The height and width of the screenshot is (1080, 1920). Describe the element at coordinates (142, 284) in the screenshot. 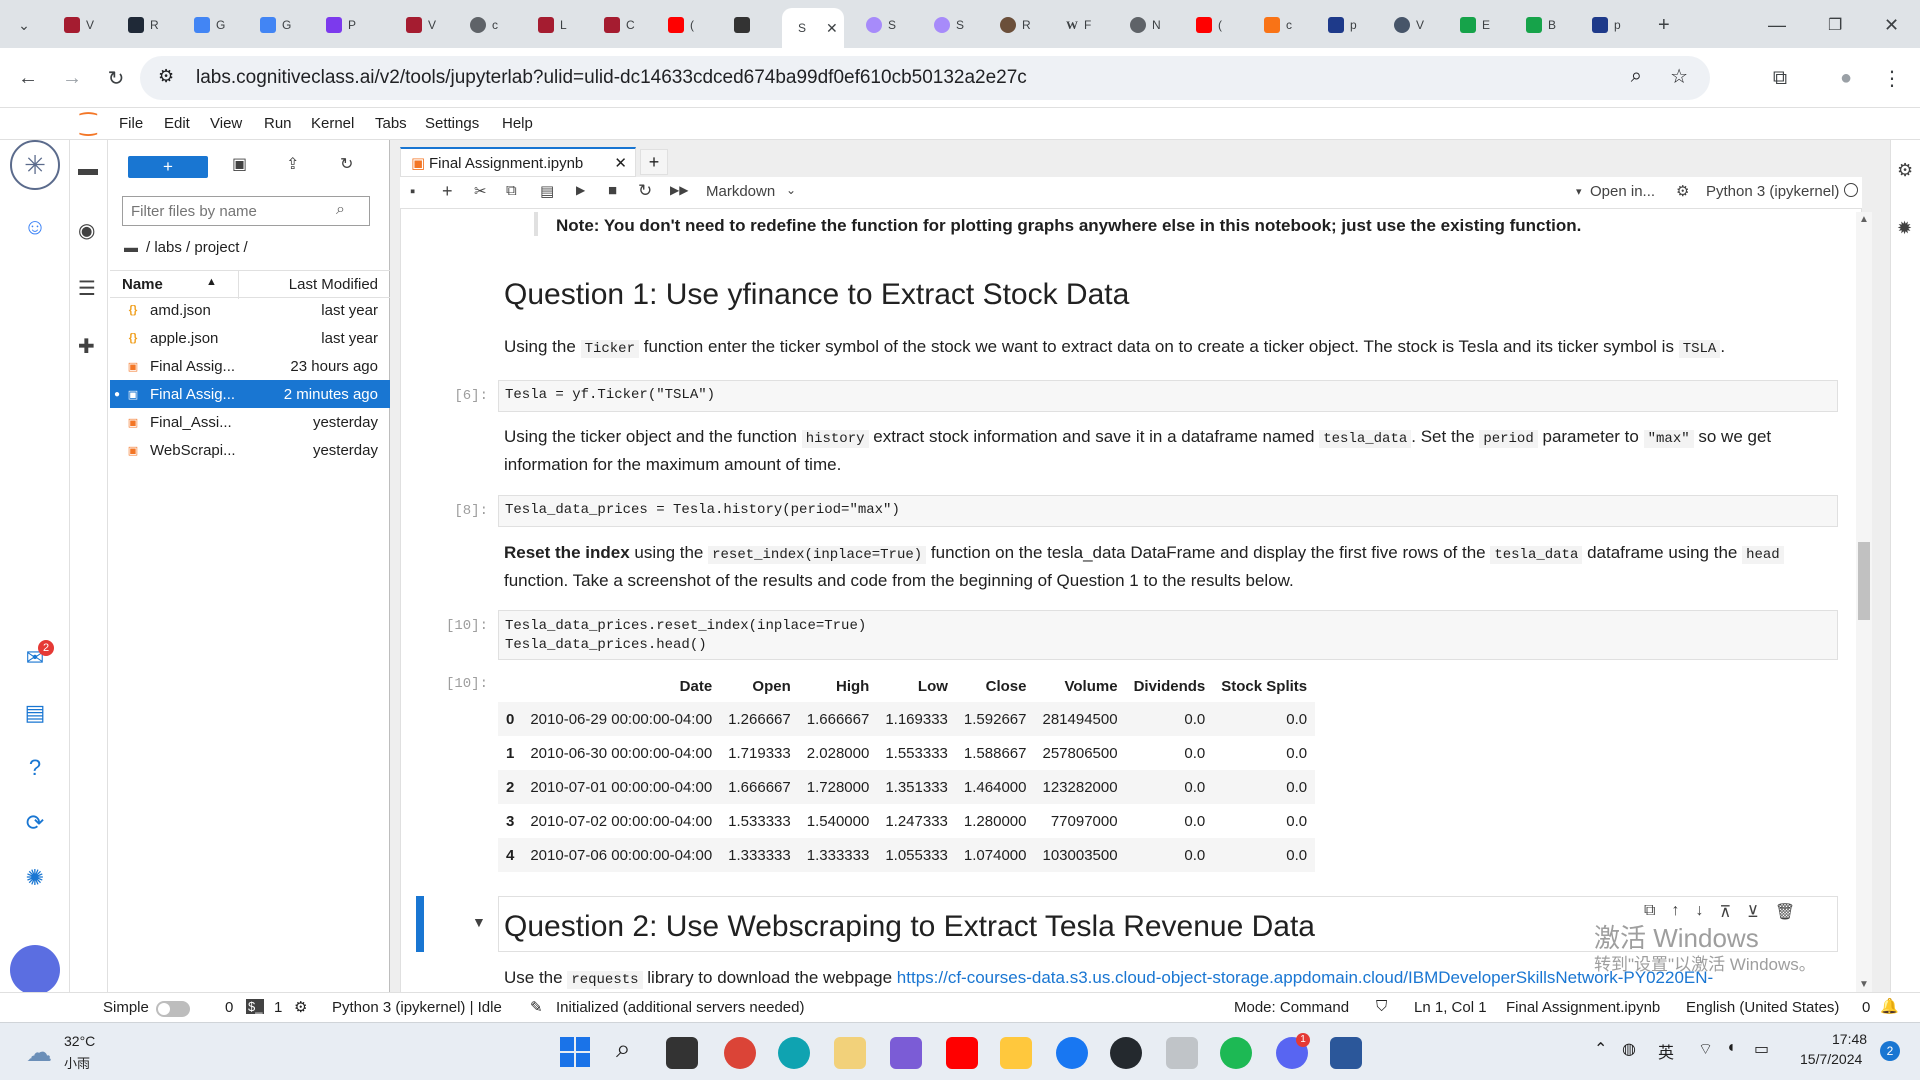

I see `name-column-header: Name` at that location.